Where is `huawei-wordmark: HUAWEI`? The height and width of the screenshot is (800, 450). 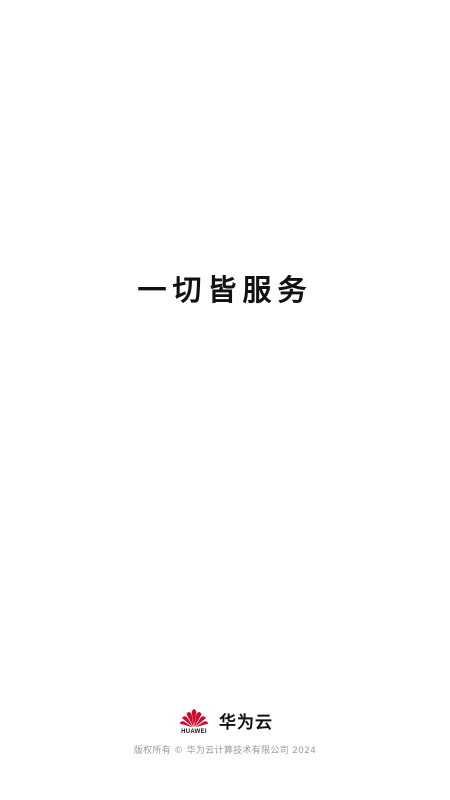 huawei-wordmark: HUAWEI is located at coordinates (194, 732).